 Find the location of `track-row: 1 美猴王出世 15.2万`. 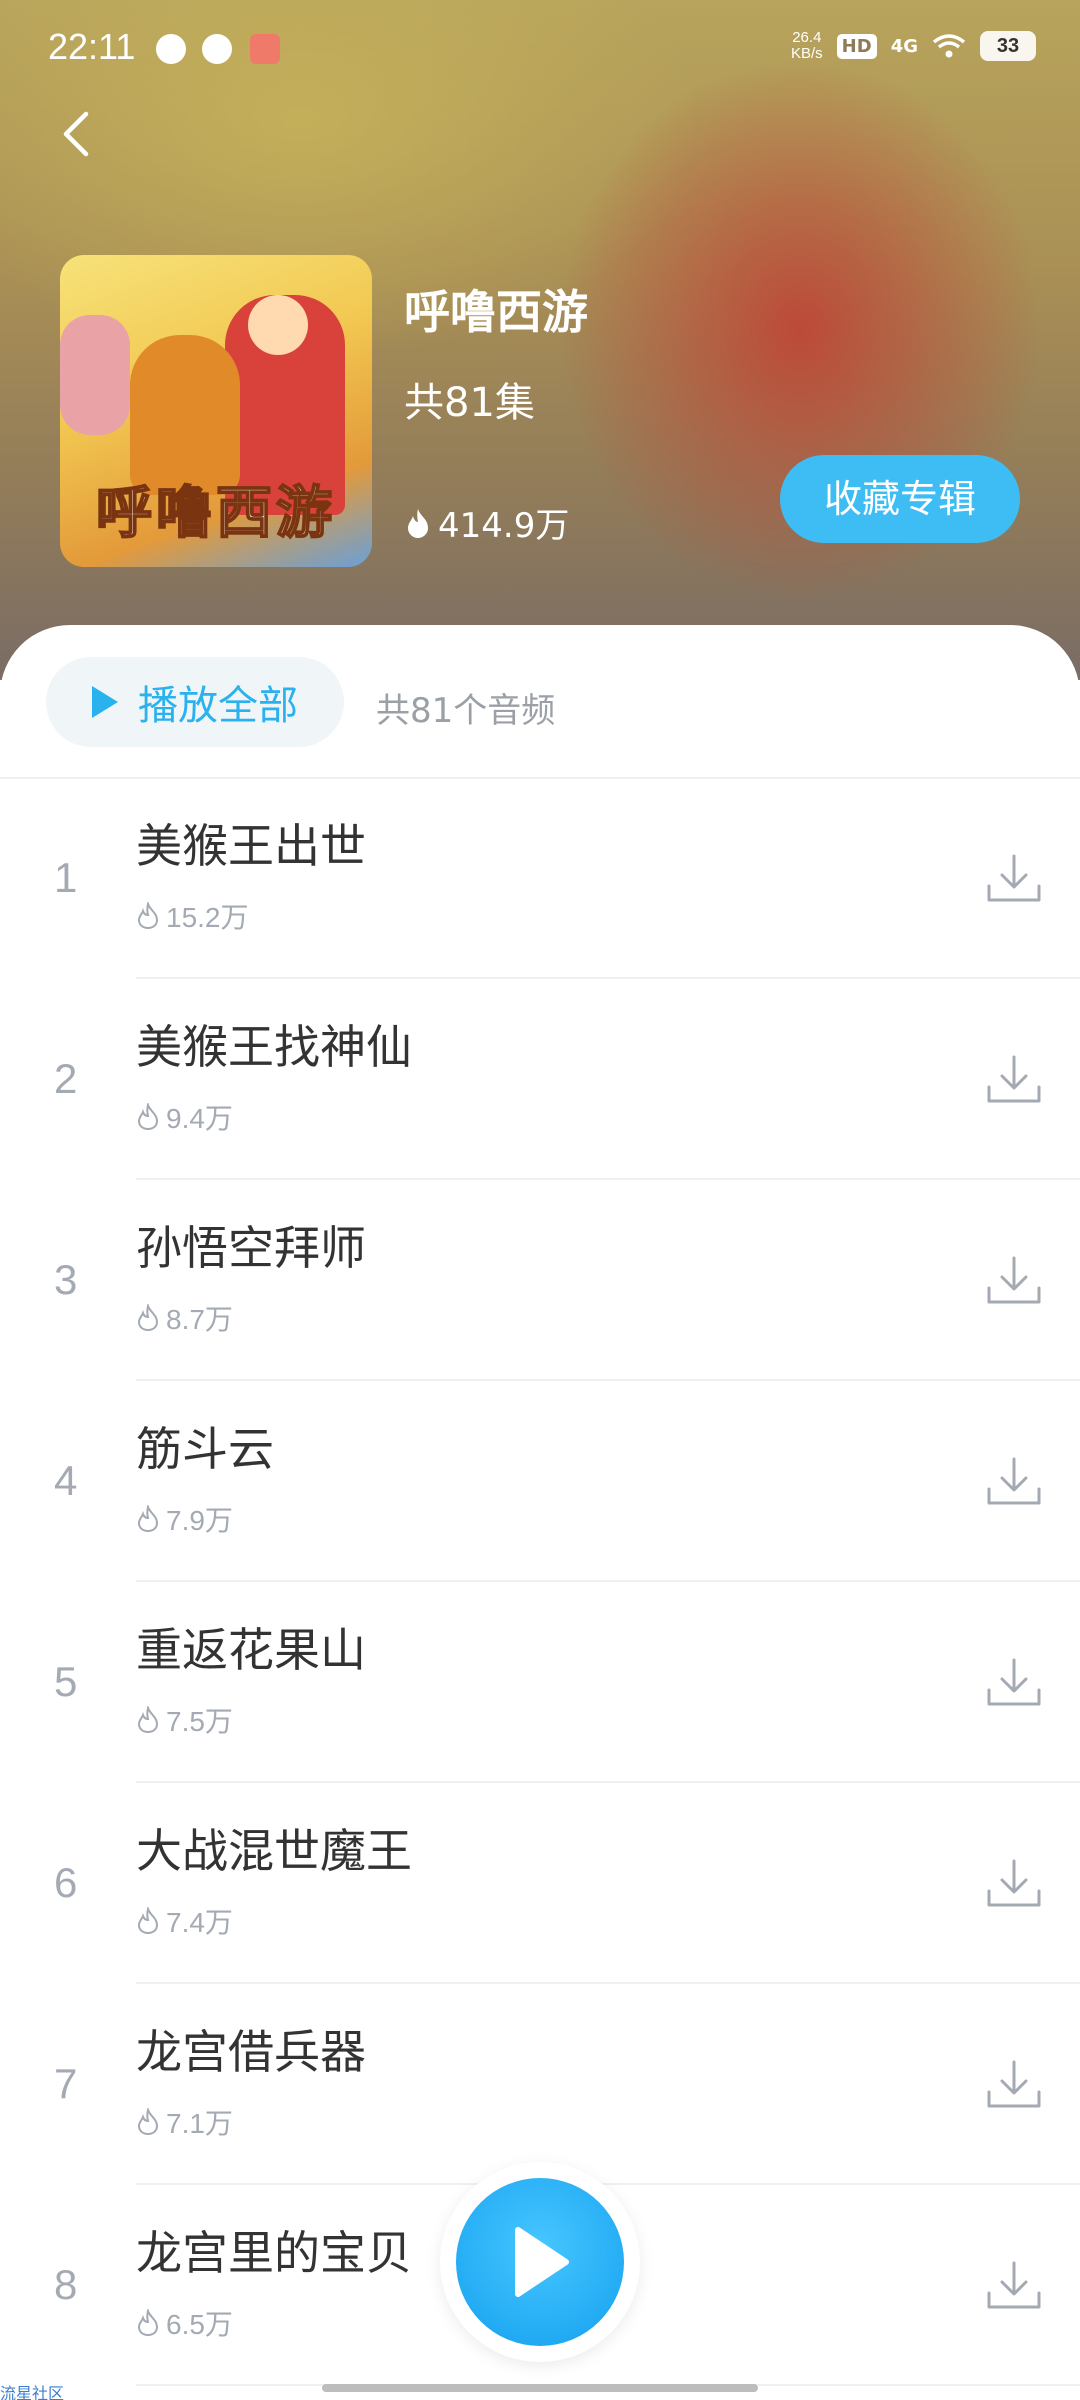

track-row: 1 美猴王出世 15.2万 is located at coordinates (540, 878).